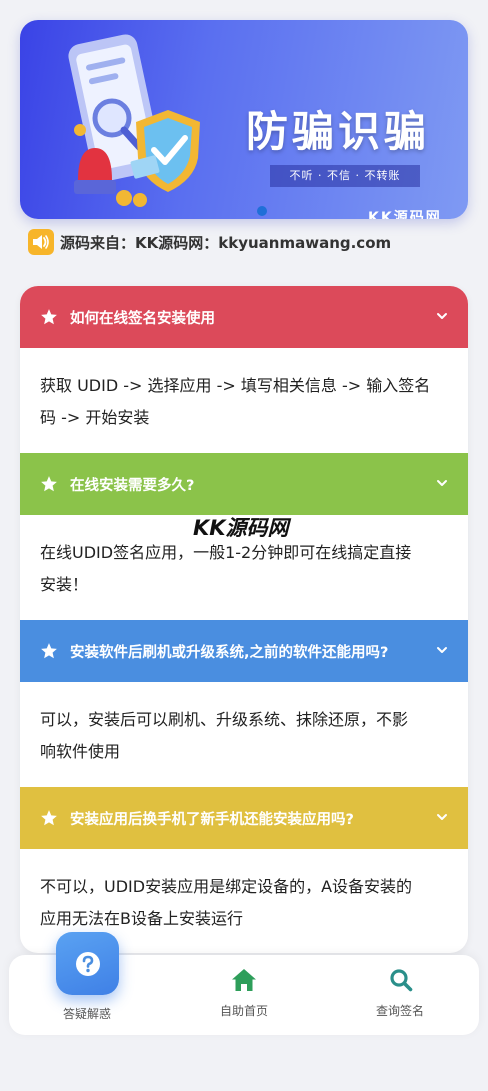  I want to click on speaker-icon, so click(41, 242).